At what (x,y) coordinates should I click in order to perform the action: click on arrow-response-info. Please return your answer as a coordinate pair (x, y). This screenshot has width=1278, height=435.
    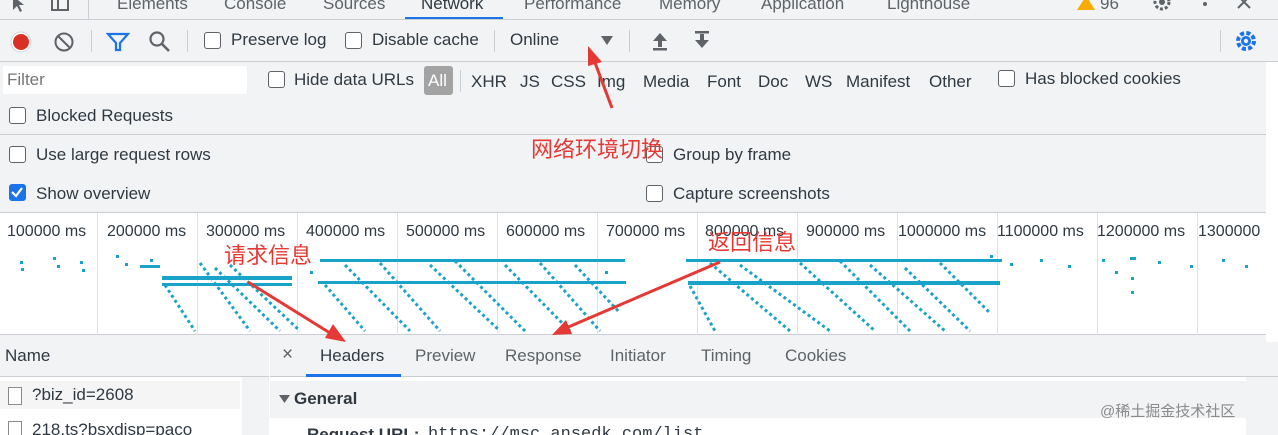
    Looking at the image, I should click on (636, 297).